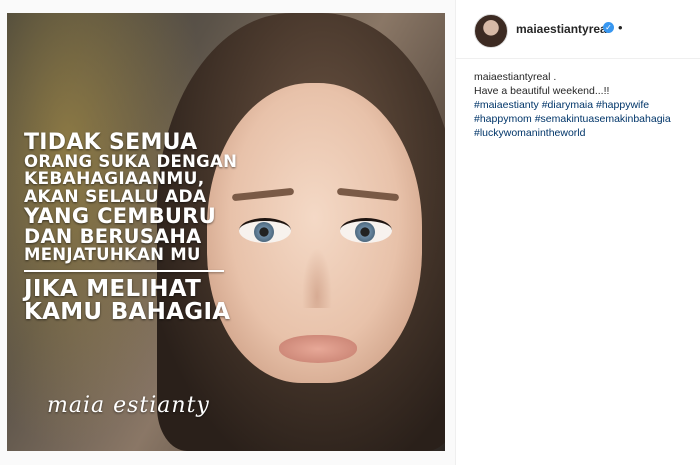  I want to click on left-iris, so click(264, 232).